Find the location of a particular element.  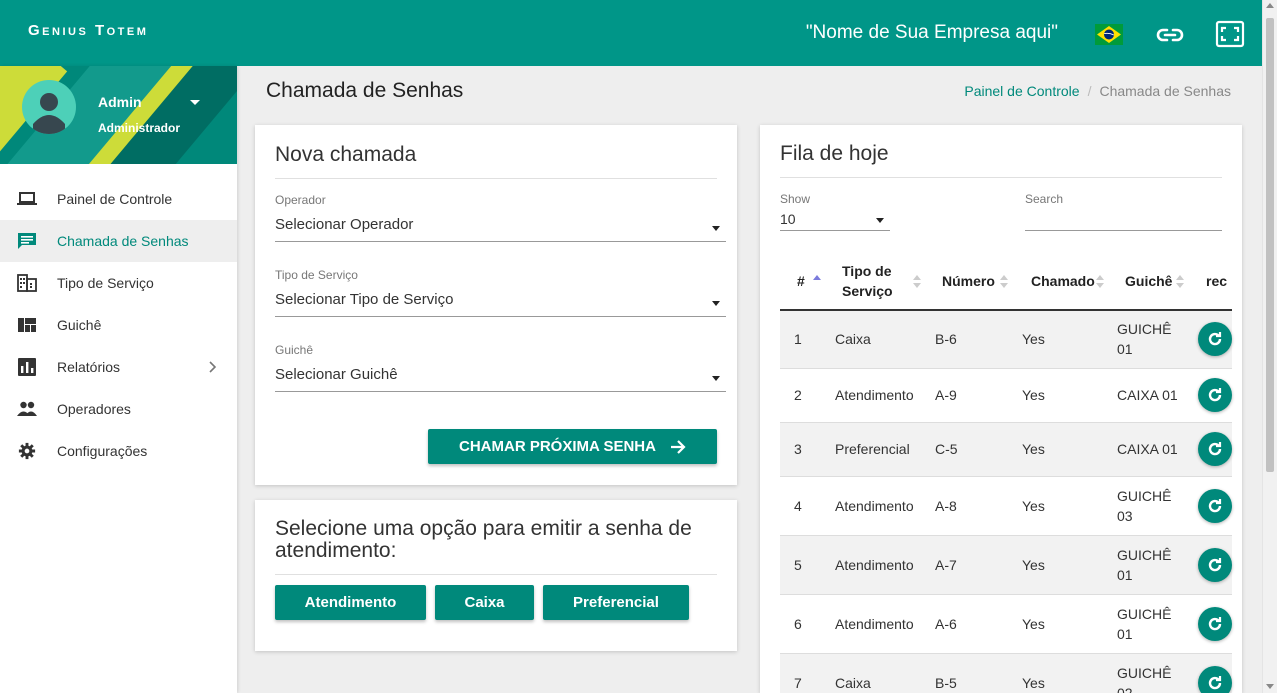

dashboard-grid-icon is located at coordinates (27, 325).